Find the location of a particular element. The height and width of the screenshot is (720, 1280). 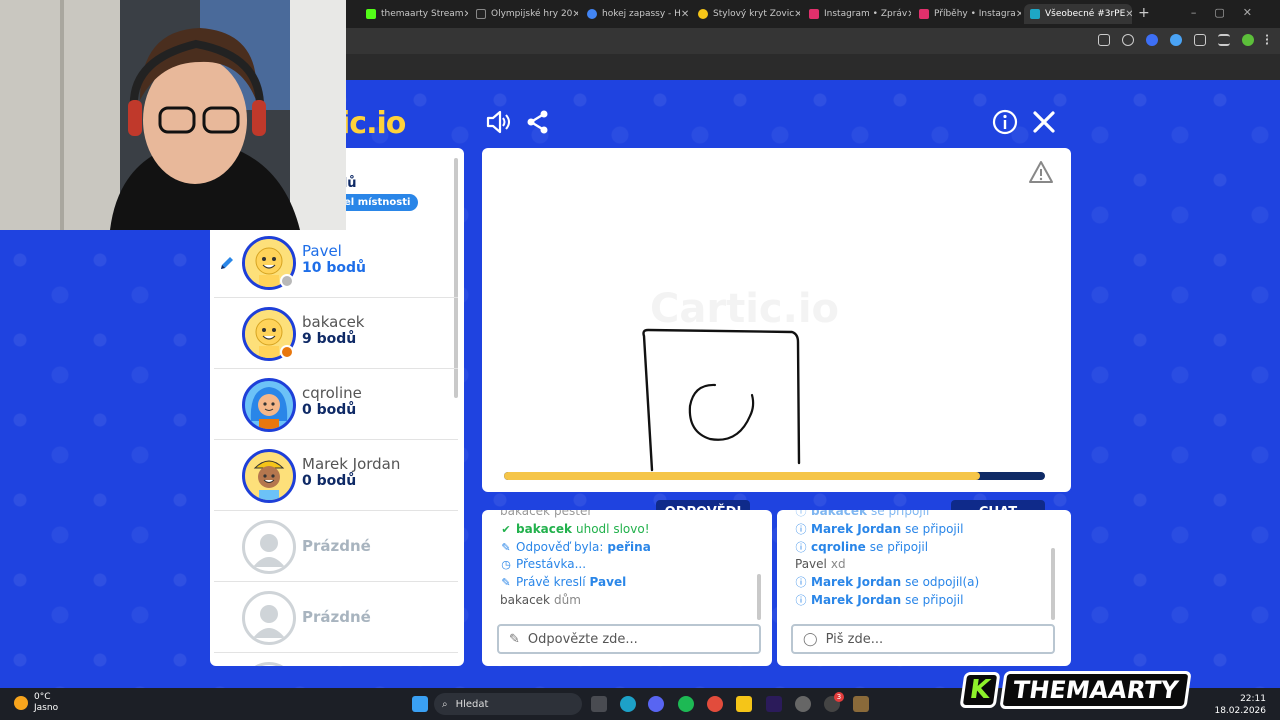

player-points: 9 bodů is located at coordinates (329, 339).